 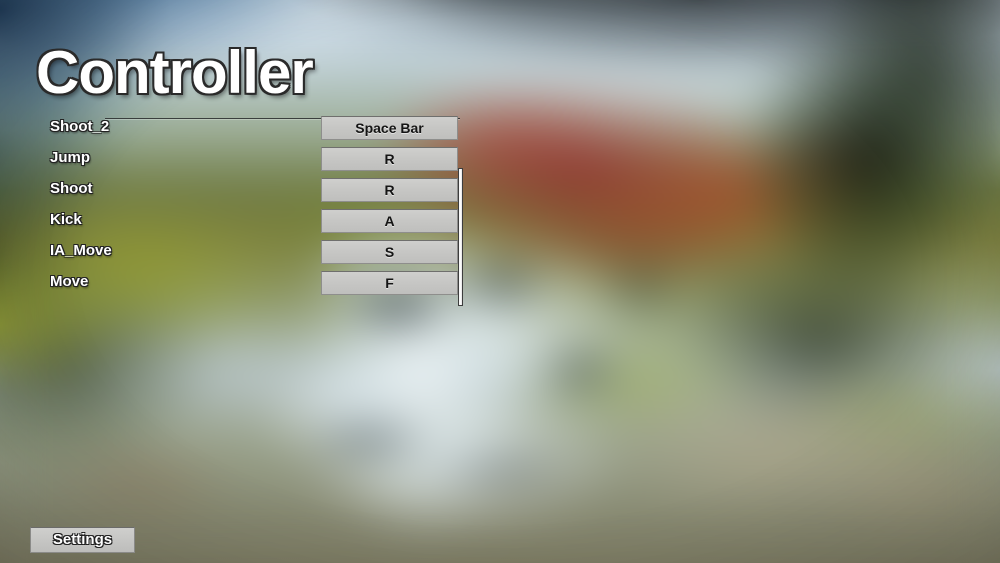 What do you see at coordinates (252, 128) in the screenshot?
I see `table-row: Shoot_2 Space Bar` at bounding box center [252, 128].